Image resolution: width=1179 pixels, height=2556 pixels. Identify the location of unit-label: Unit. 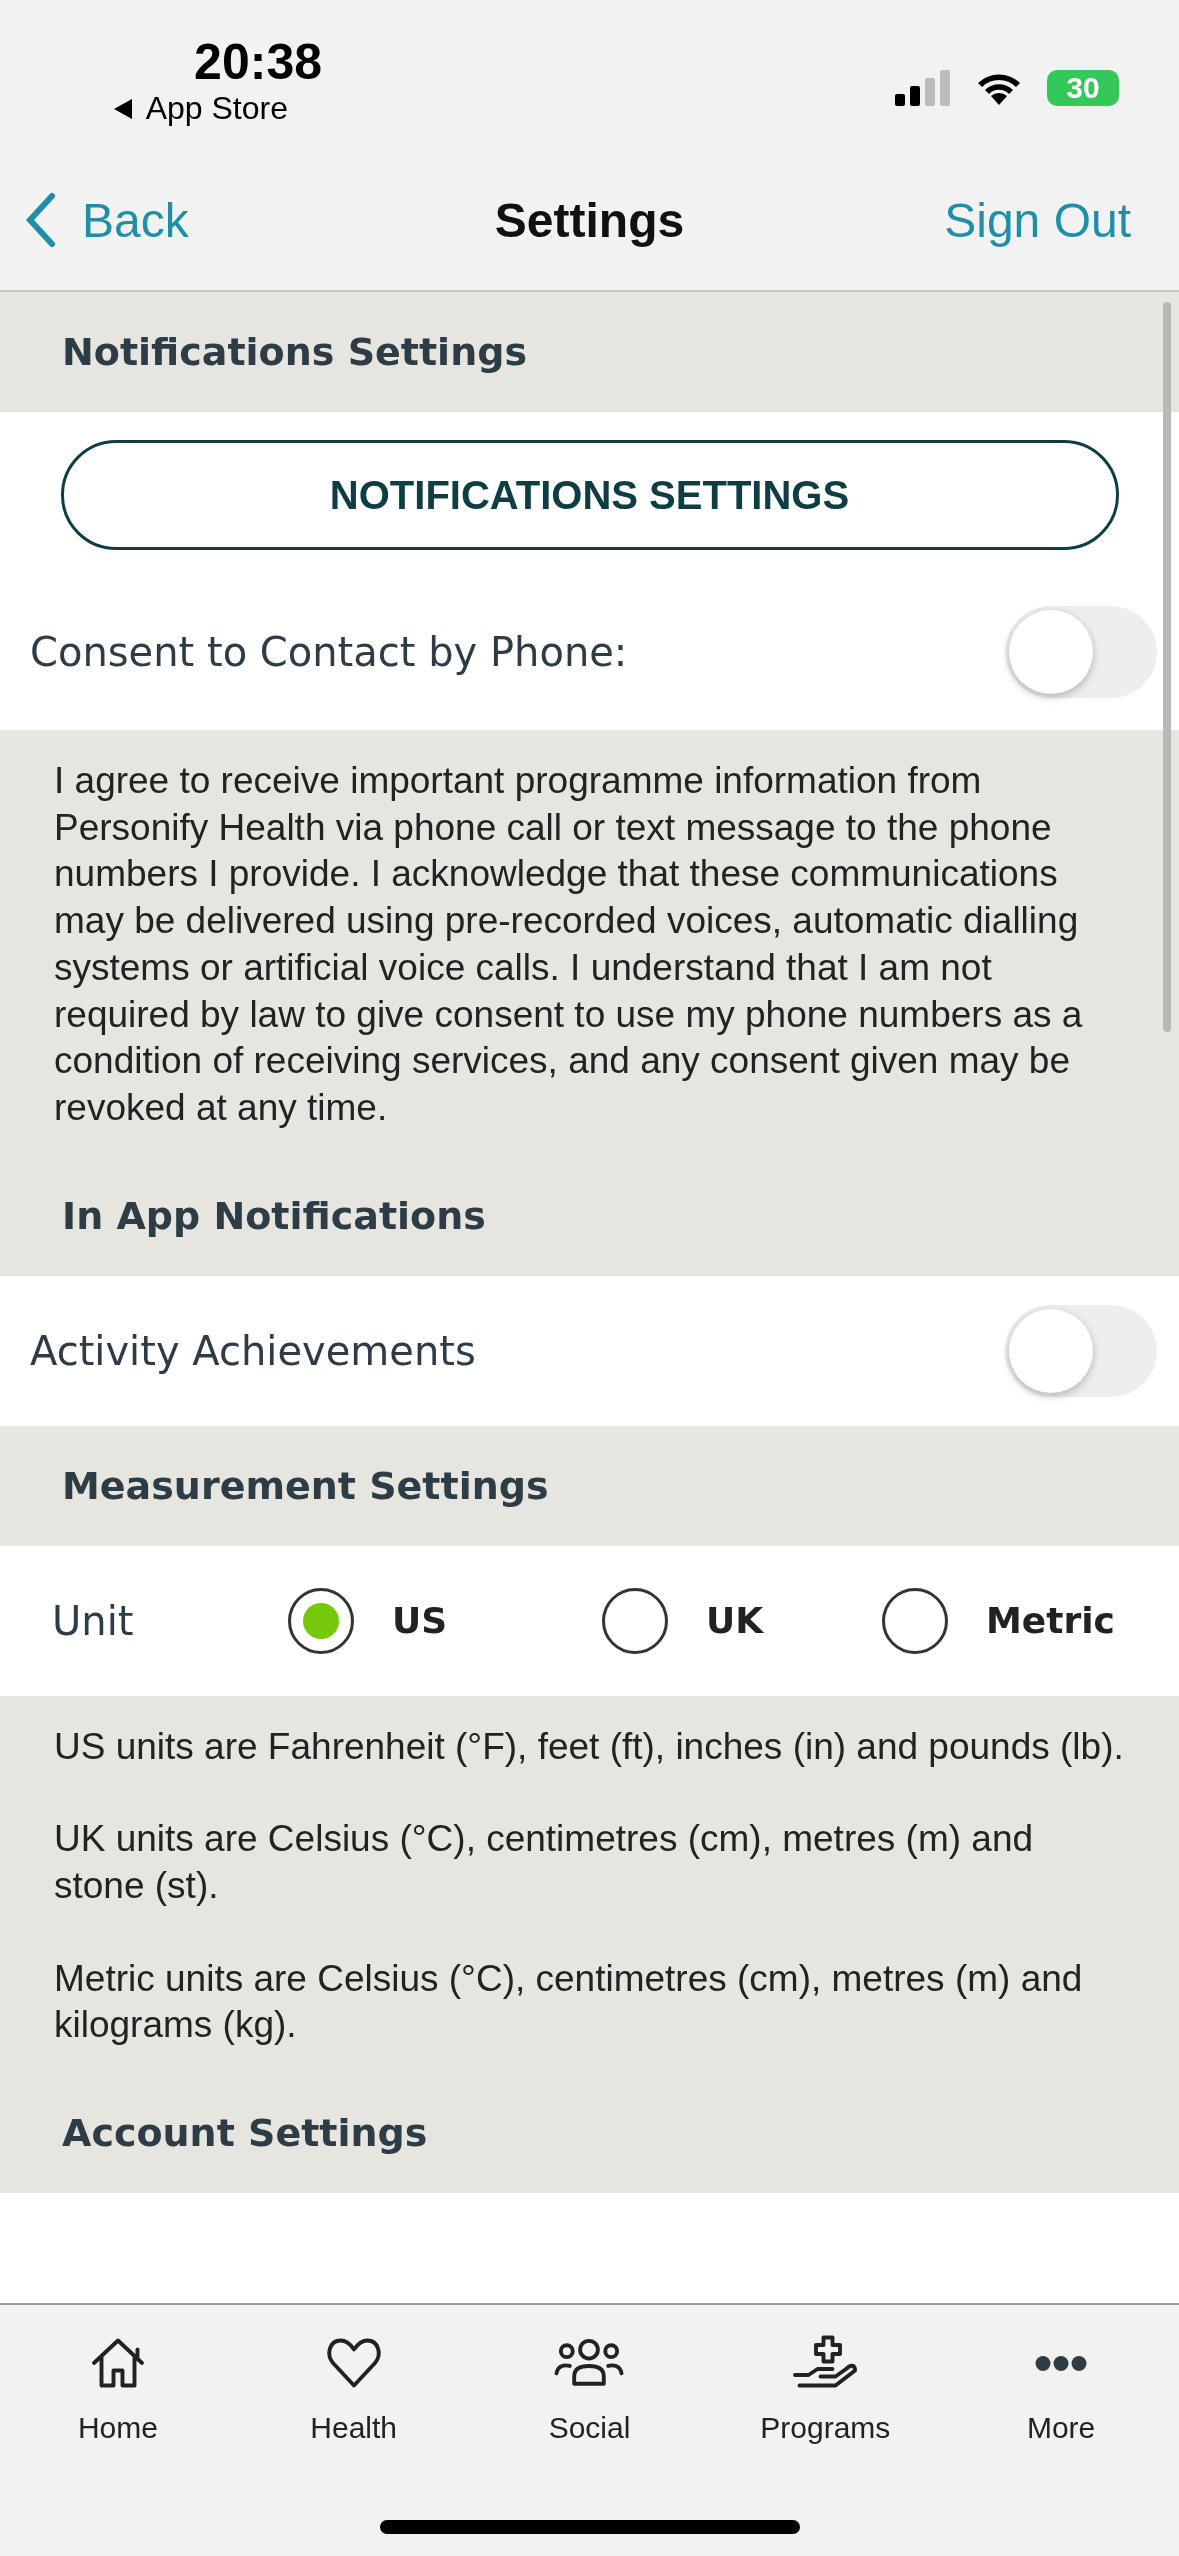
(93, 1620).